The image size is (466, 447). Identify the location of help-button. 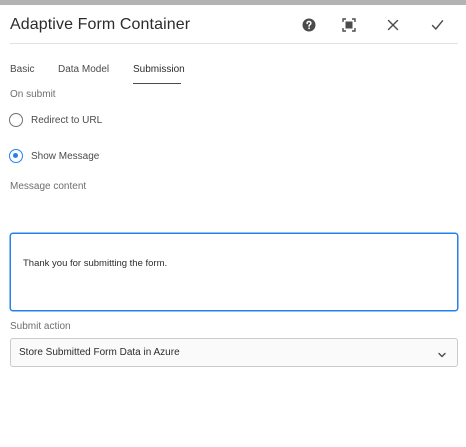
(309, 27).